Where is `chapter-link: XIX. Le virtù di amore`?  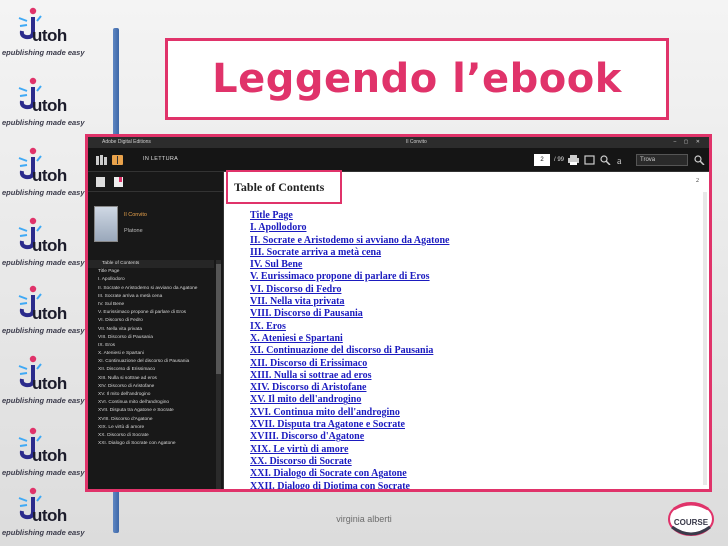 chapter-link: XIX. Le virtù di amore is located at coordinates (349, 450).